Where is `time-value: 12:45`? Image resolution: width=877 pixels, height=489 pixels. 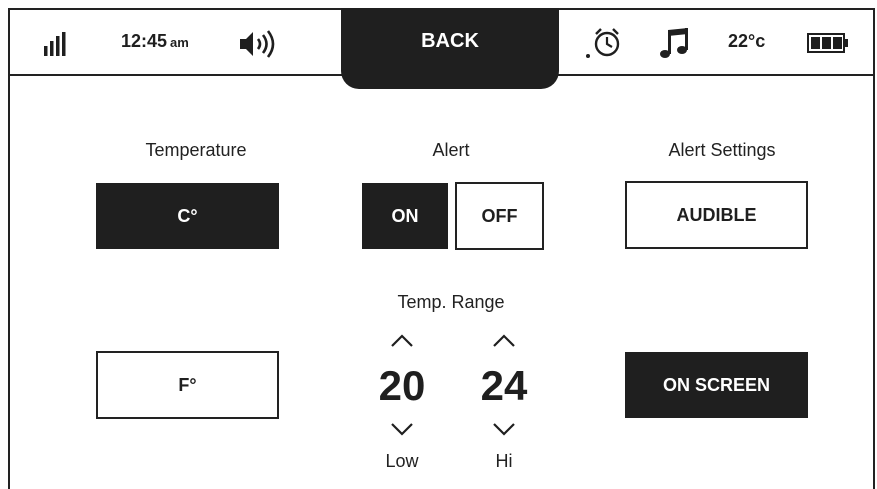 time-value: 12:45 is located at coordinates (144, 41).